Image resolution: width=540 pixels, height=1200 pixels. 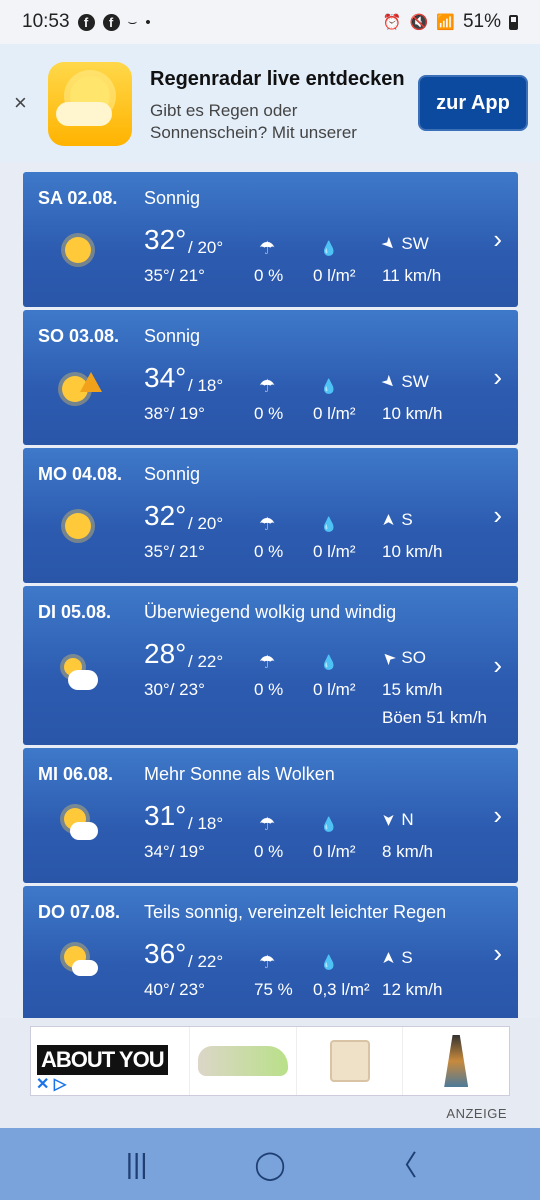 I want to click on feels-like: 35°/ 21°, so click(x=174, y=551).